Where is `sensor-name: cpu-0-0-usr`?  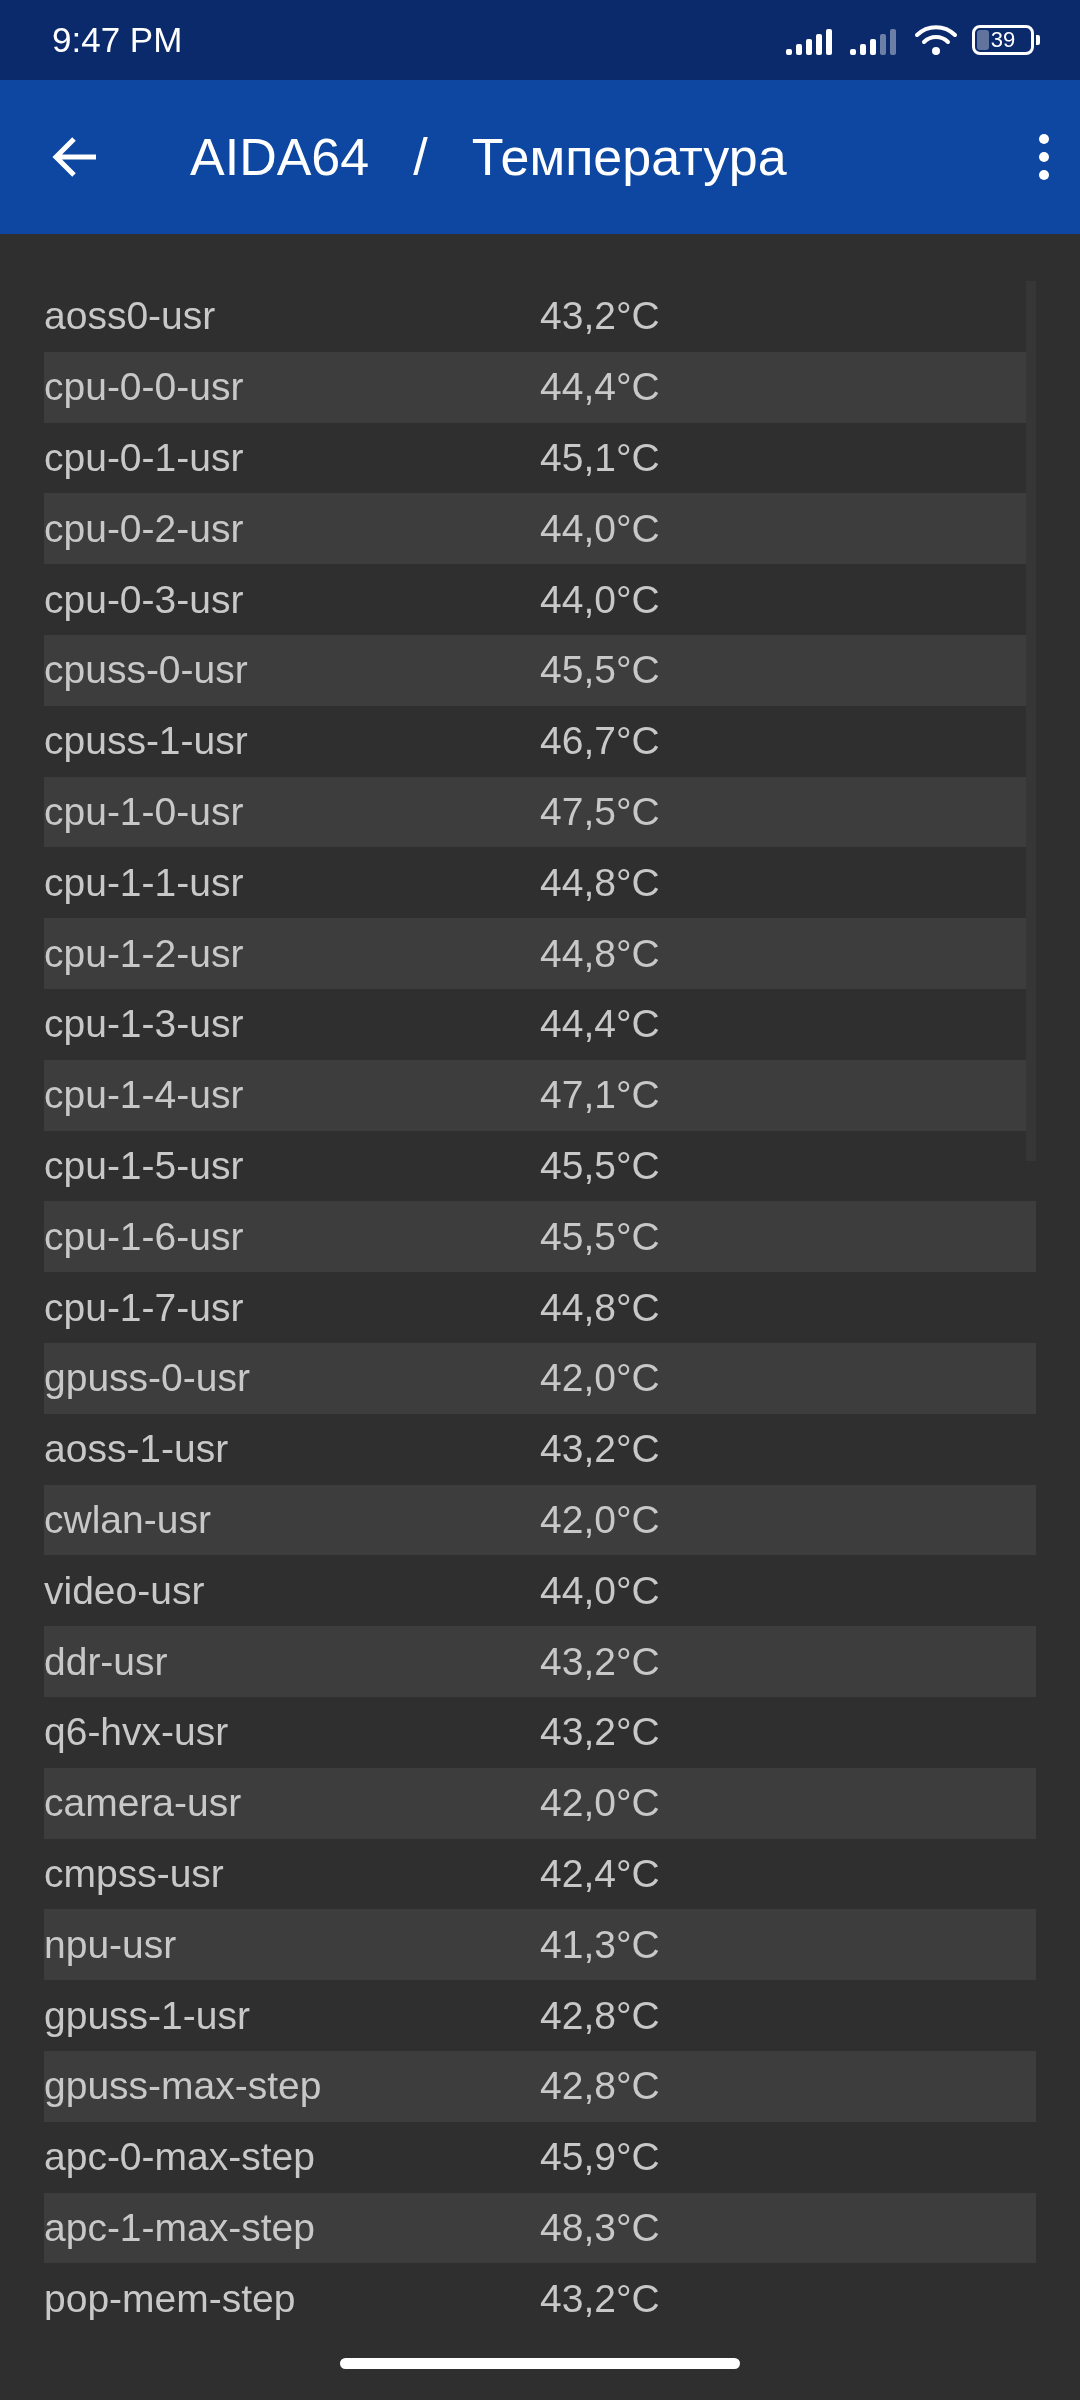 sensor-name: cpu-0-0-usr is located at coordinates (144, 387).